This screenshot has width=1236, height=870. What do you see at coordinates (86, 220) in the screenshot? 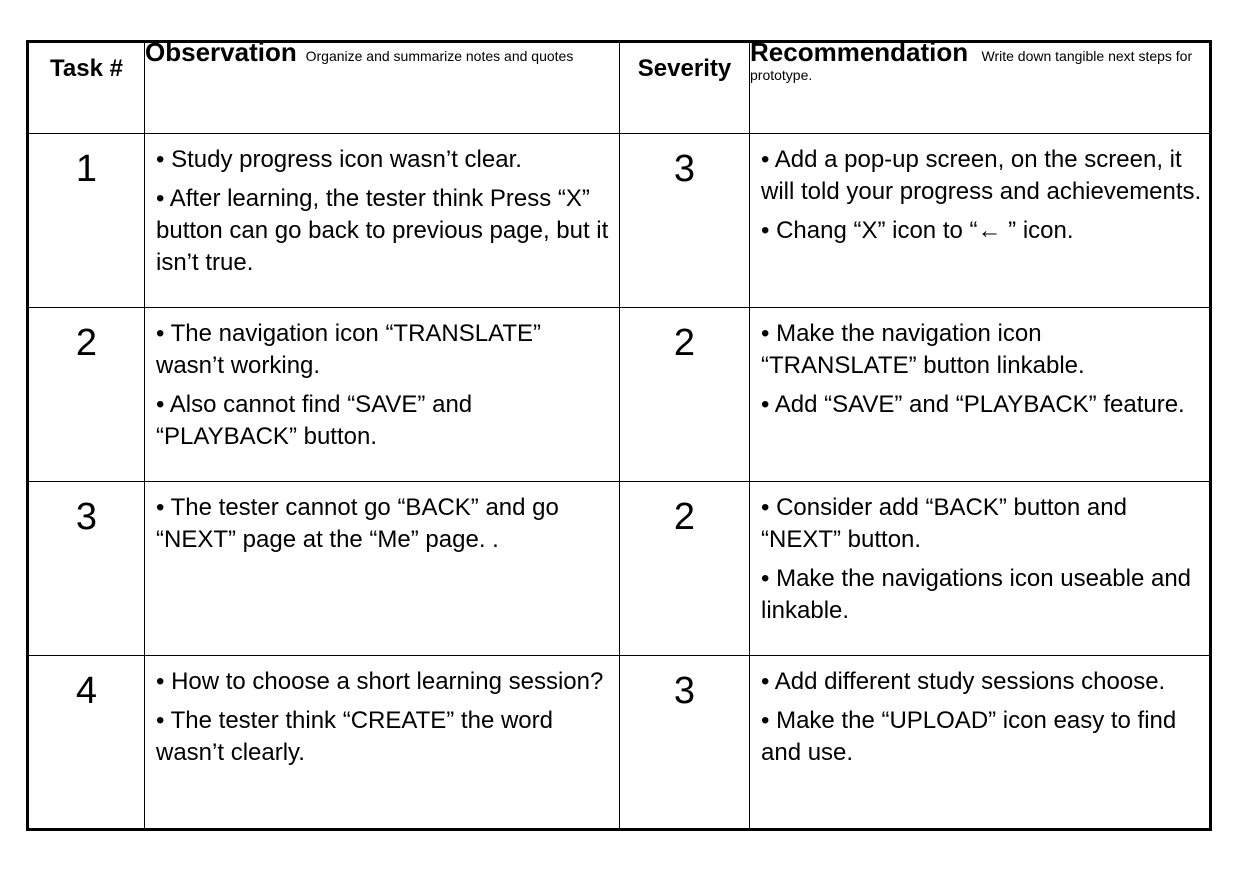
I see `task-number-cell: 1` at bounding box center [86, 220].